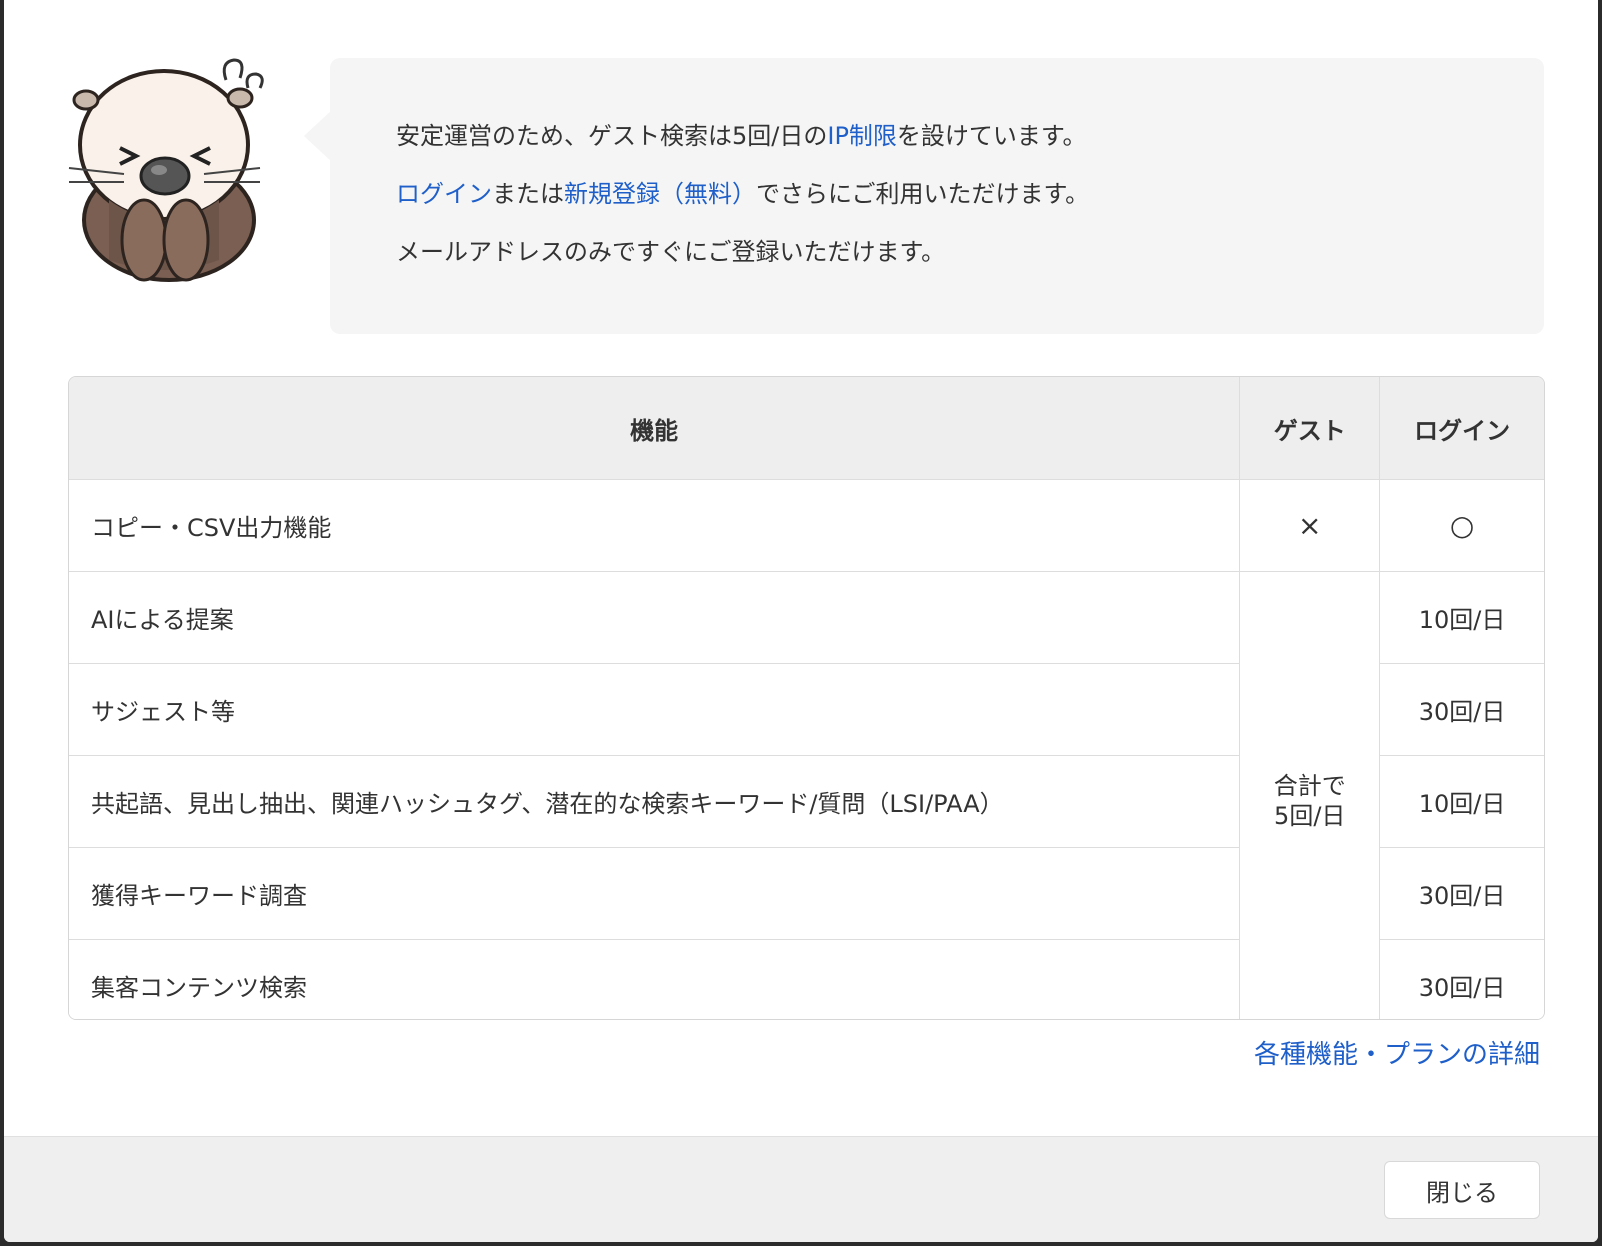 The height and width of the screenshot is (1246, 1602). I want to click on header-feature: 機能, so click(655, 428).